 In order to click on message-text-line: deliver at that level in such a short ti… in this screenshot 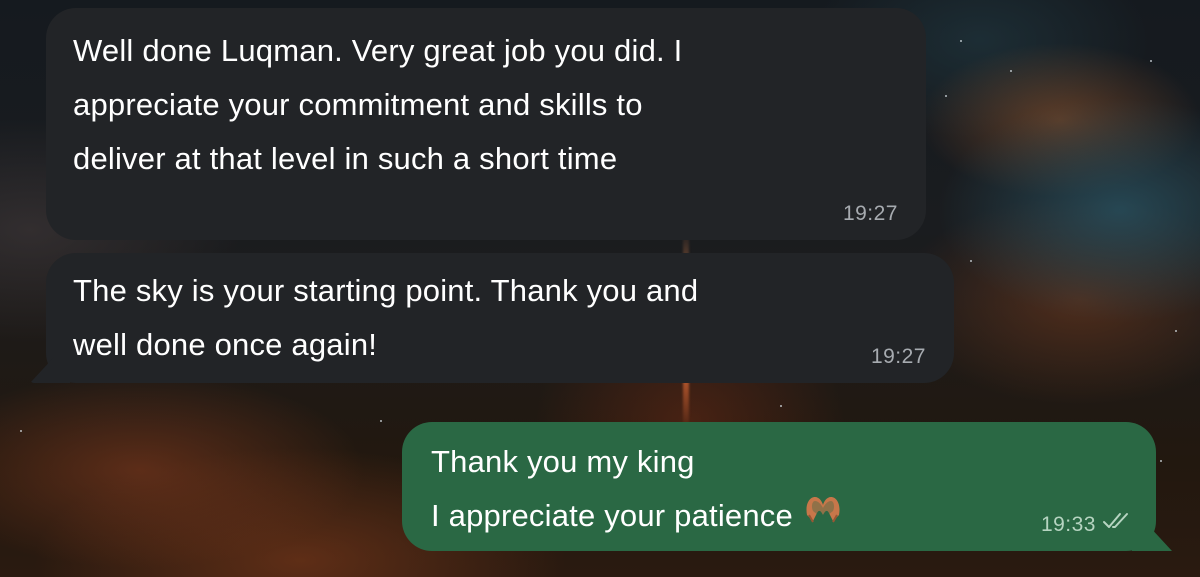, I will do `click(345, 158)`.